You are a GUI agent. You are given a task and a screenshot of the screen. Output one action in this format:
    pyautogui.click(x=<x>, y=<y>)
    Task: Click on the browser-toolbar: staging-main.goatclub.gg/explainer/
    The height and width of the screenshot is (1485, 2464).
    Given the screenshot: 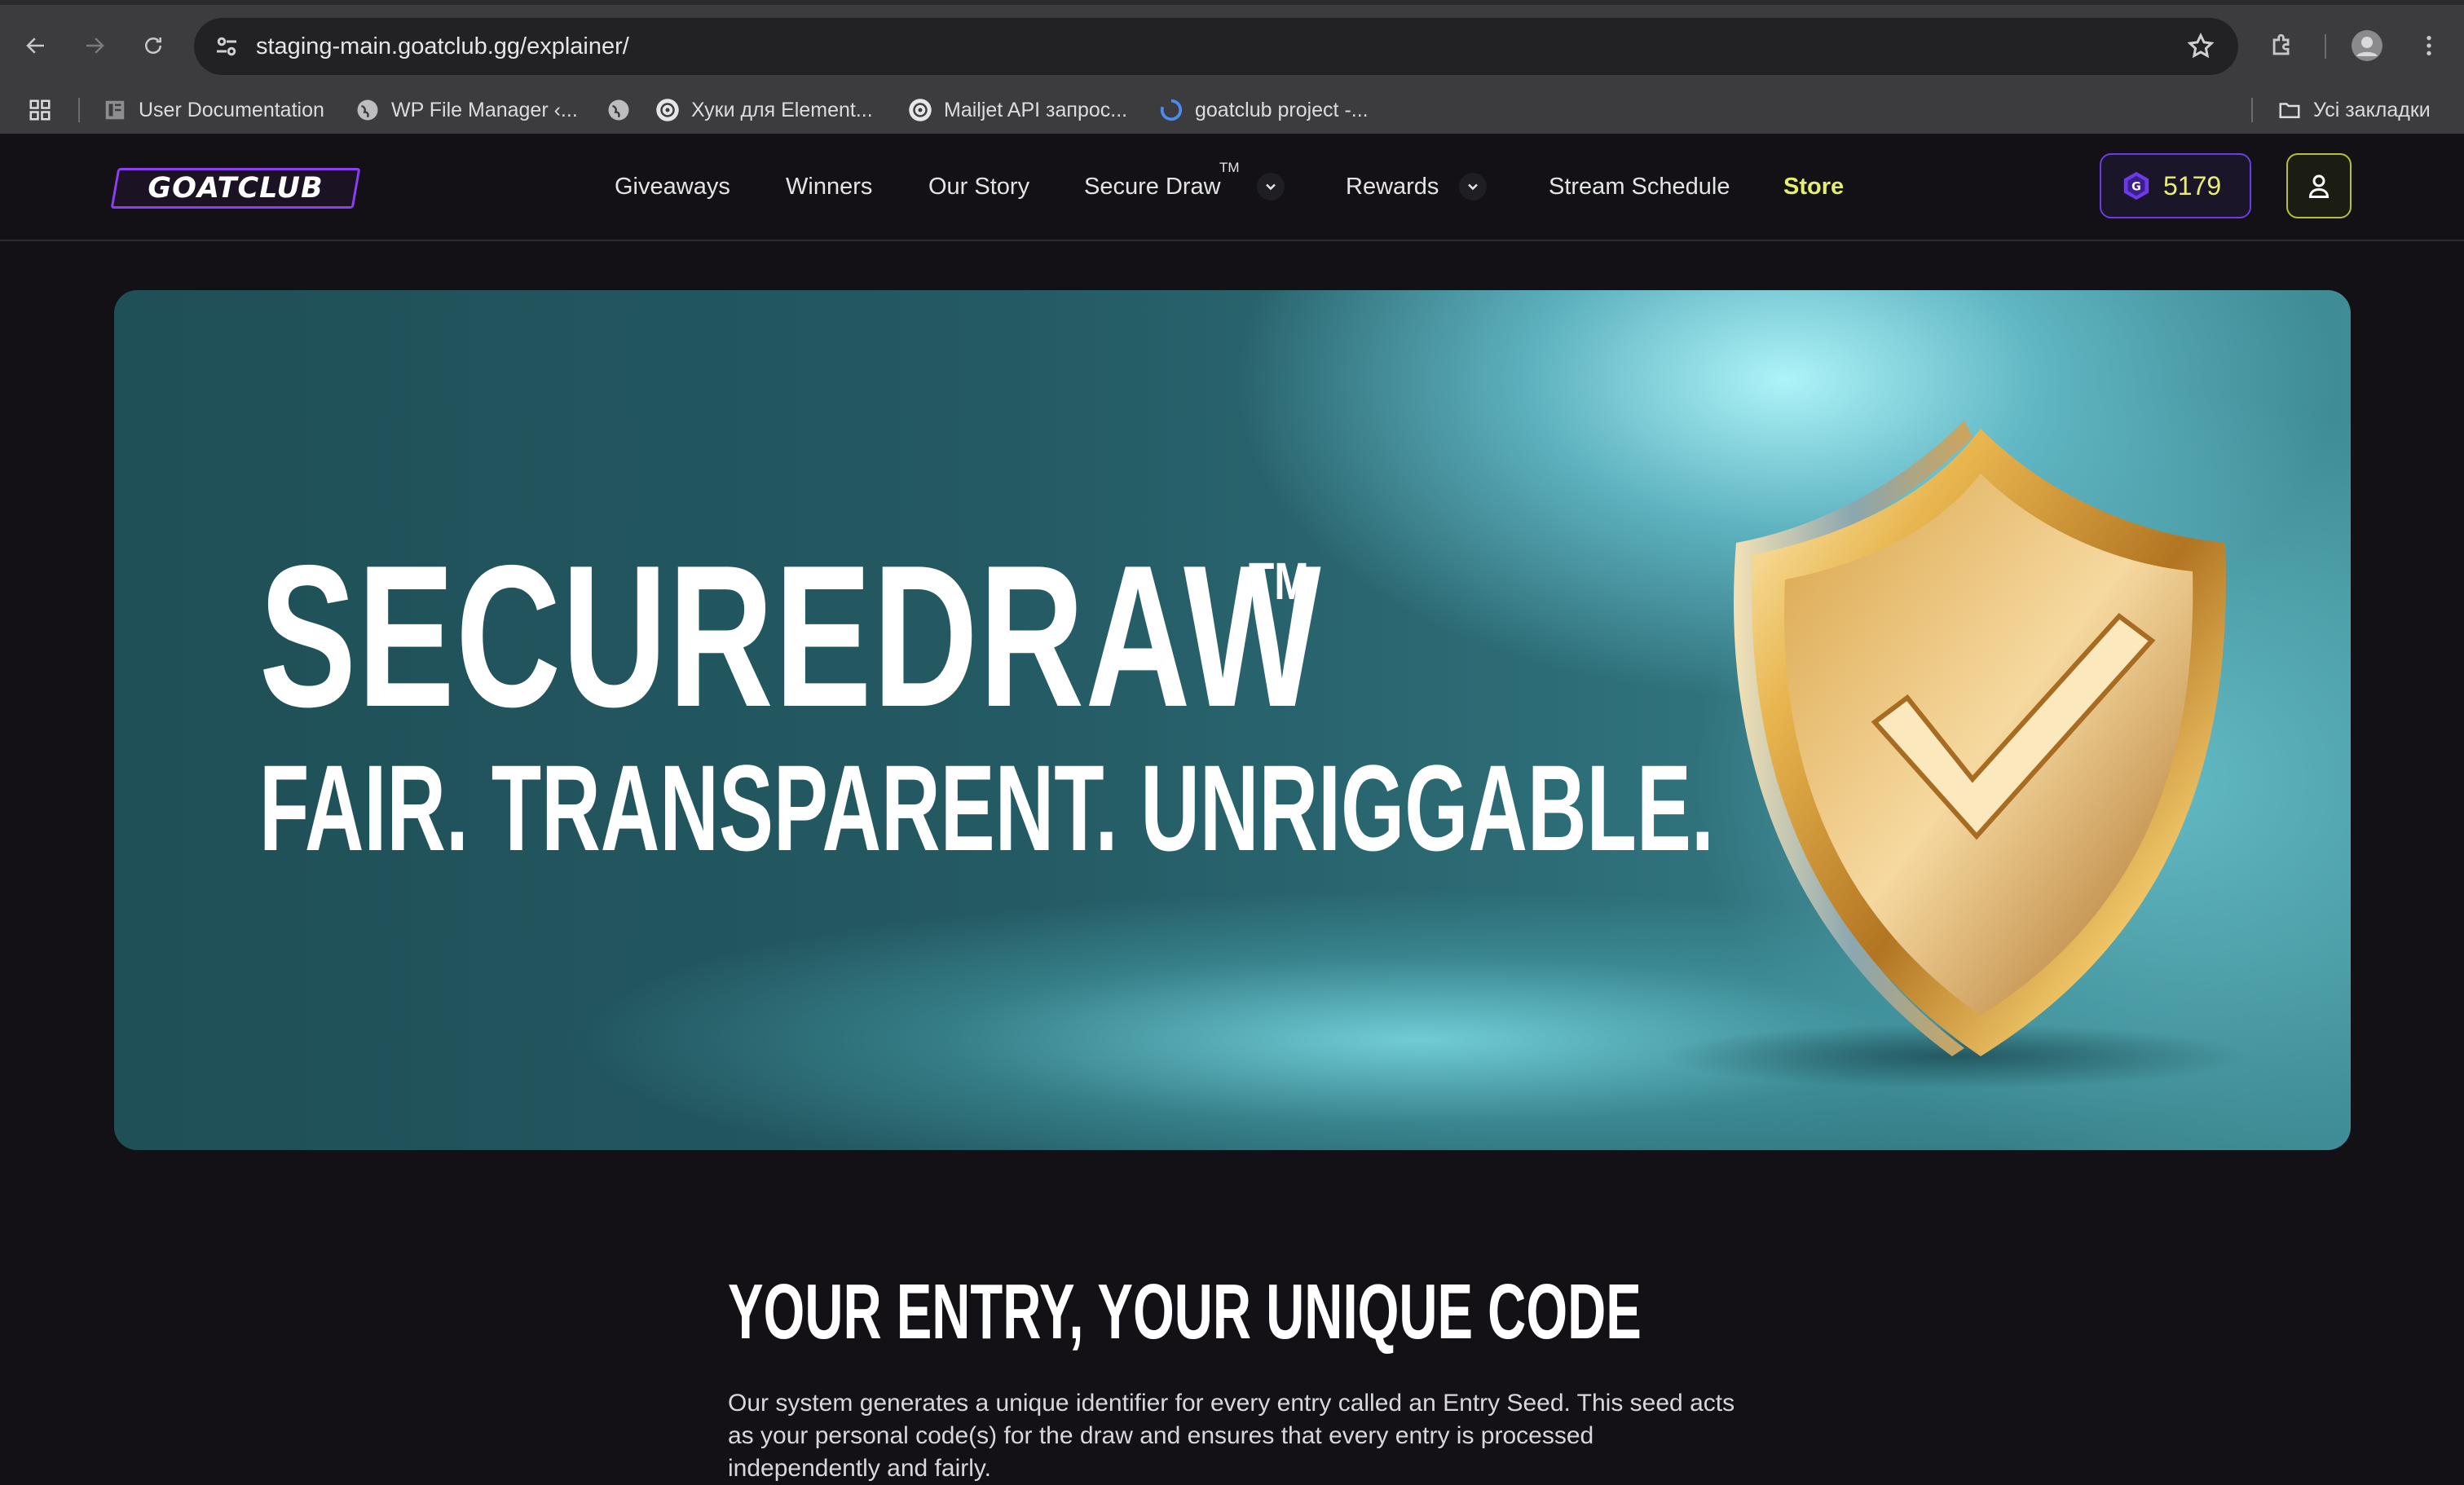 What is the action you would take?
    pyautogui.click(x=1232, y=46)
    